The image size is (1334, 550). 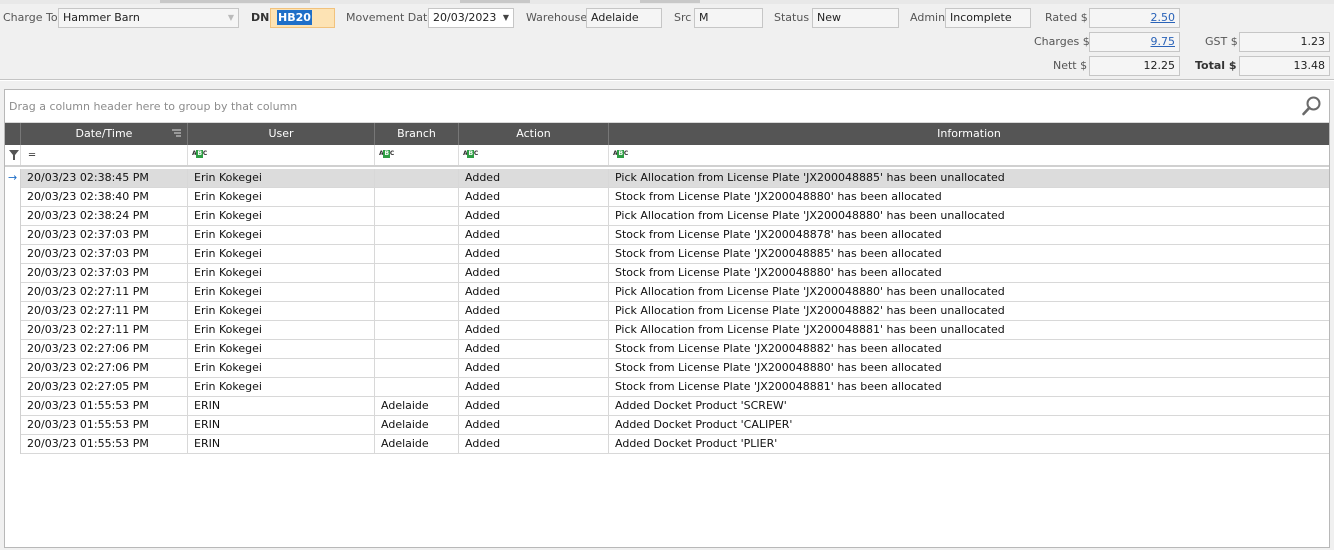 What do you see at coordinates (969, 406) in the screenshot?
I see `cell-information: Added Docket Product 'SCREW'` at bounding box center [969, 406].